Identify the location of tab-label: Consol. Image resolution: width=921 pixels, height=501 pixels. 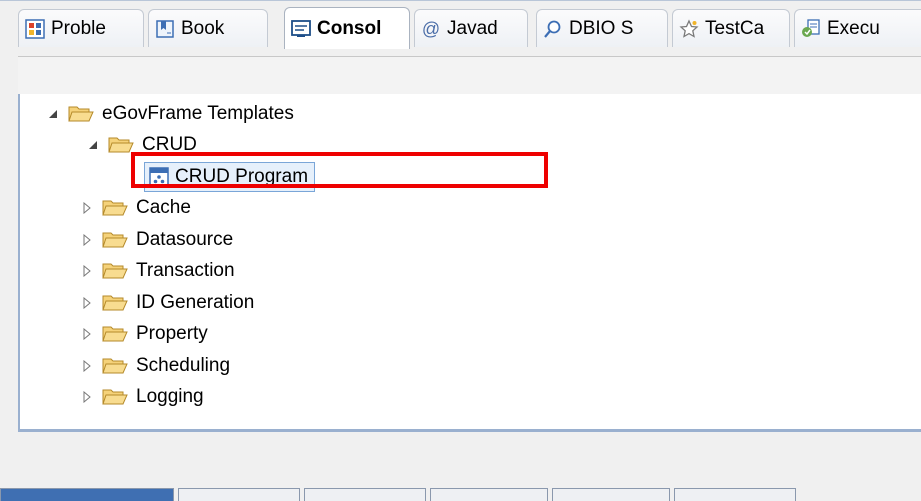
(349, 28).